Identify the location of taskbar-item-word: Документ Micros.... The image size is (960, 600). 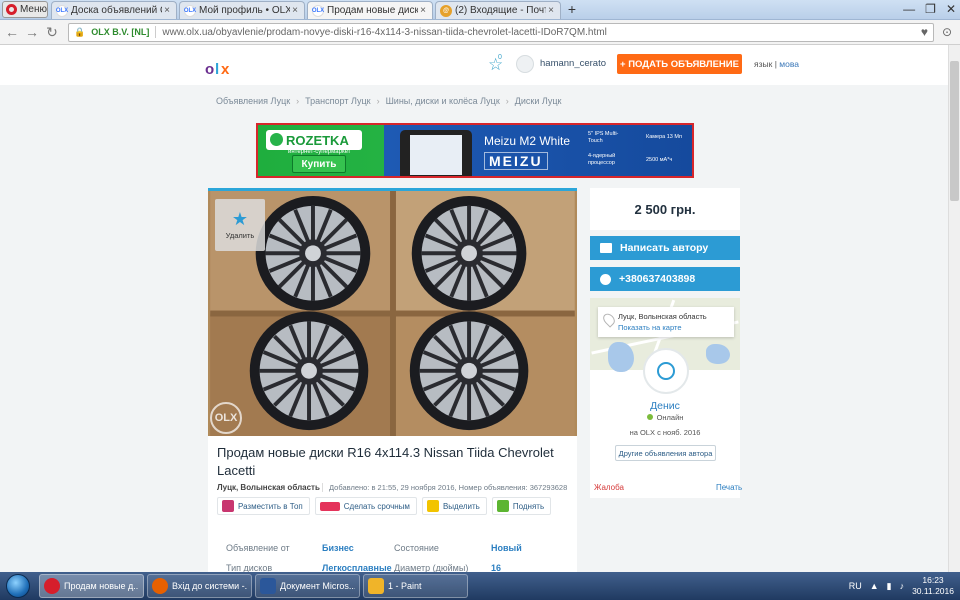
(307, 586).